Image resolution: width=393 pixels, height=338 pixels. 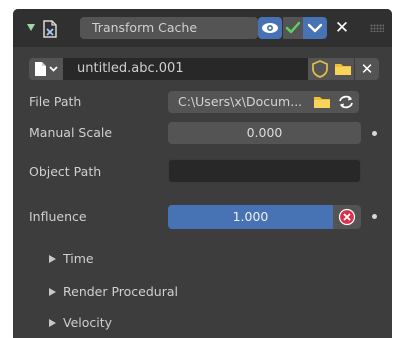 I want to click on file-path-label: File Path, so click(x=55, y=101).